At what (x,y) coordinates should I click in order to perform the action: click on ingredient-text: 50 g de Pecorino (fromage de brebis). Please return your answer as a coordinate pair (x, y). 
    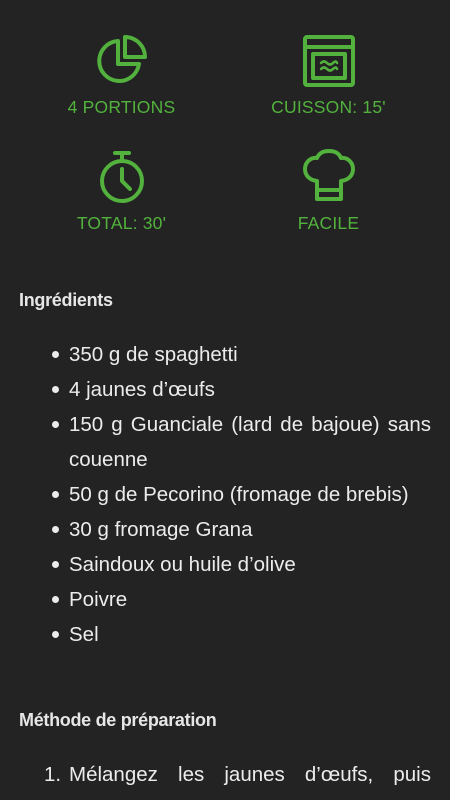
    Looking at the image, I should click on (239, 494).